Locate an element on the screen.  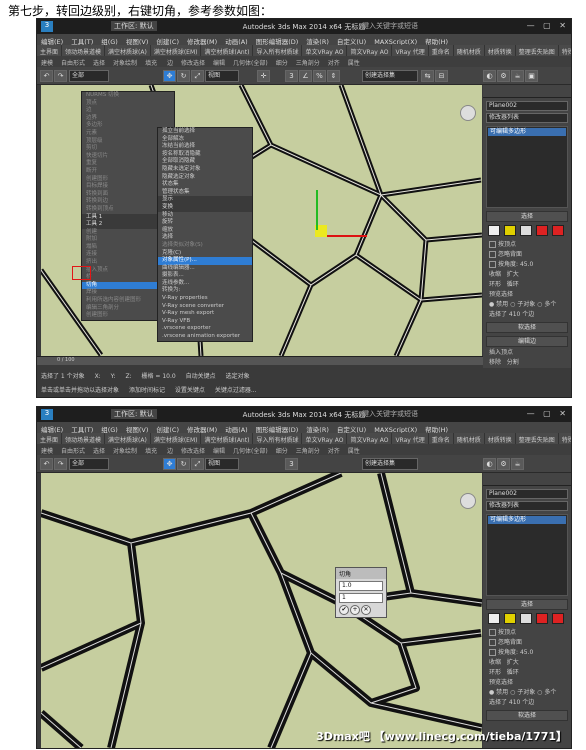
rollout-soft-selection: 软选择 is located at coordinates (527, 715).